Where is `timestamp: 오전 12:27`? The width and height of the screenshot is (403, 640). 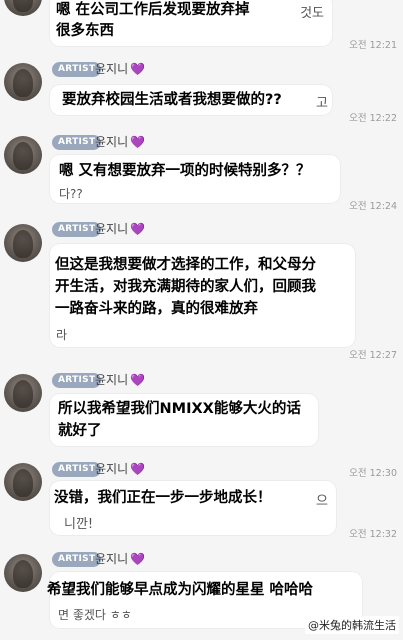 timestamp: 오전 12:27 is located at coordinates (373, 355).